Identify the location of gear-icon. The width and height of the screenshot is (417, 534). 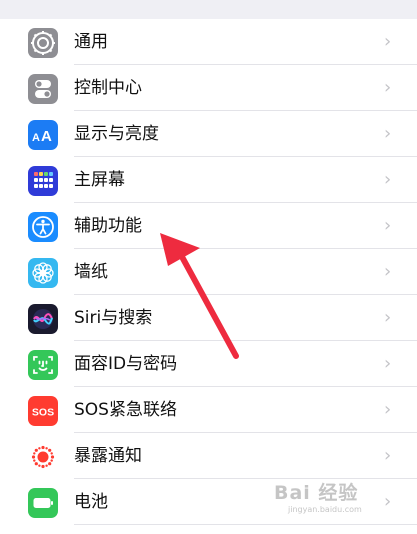
(43, 43).